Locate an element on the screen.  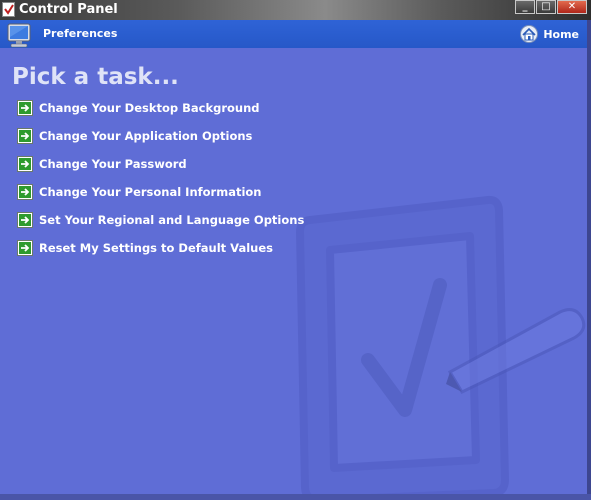
task-set-regional-language-options: Set Your Regional and Language Options is located at coordinates (160, 220).